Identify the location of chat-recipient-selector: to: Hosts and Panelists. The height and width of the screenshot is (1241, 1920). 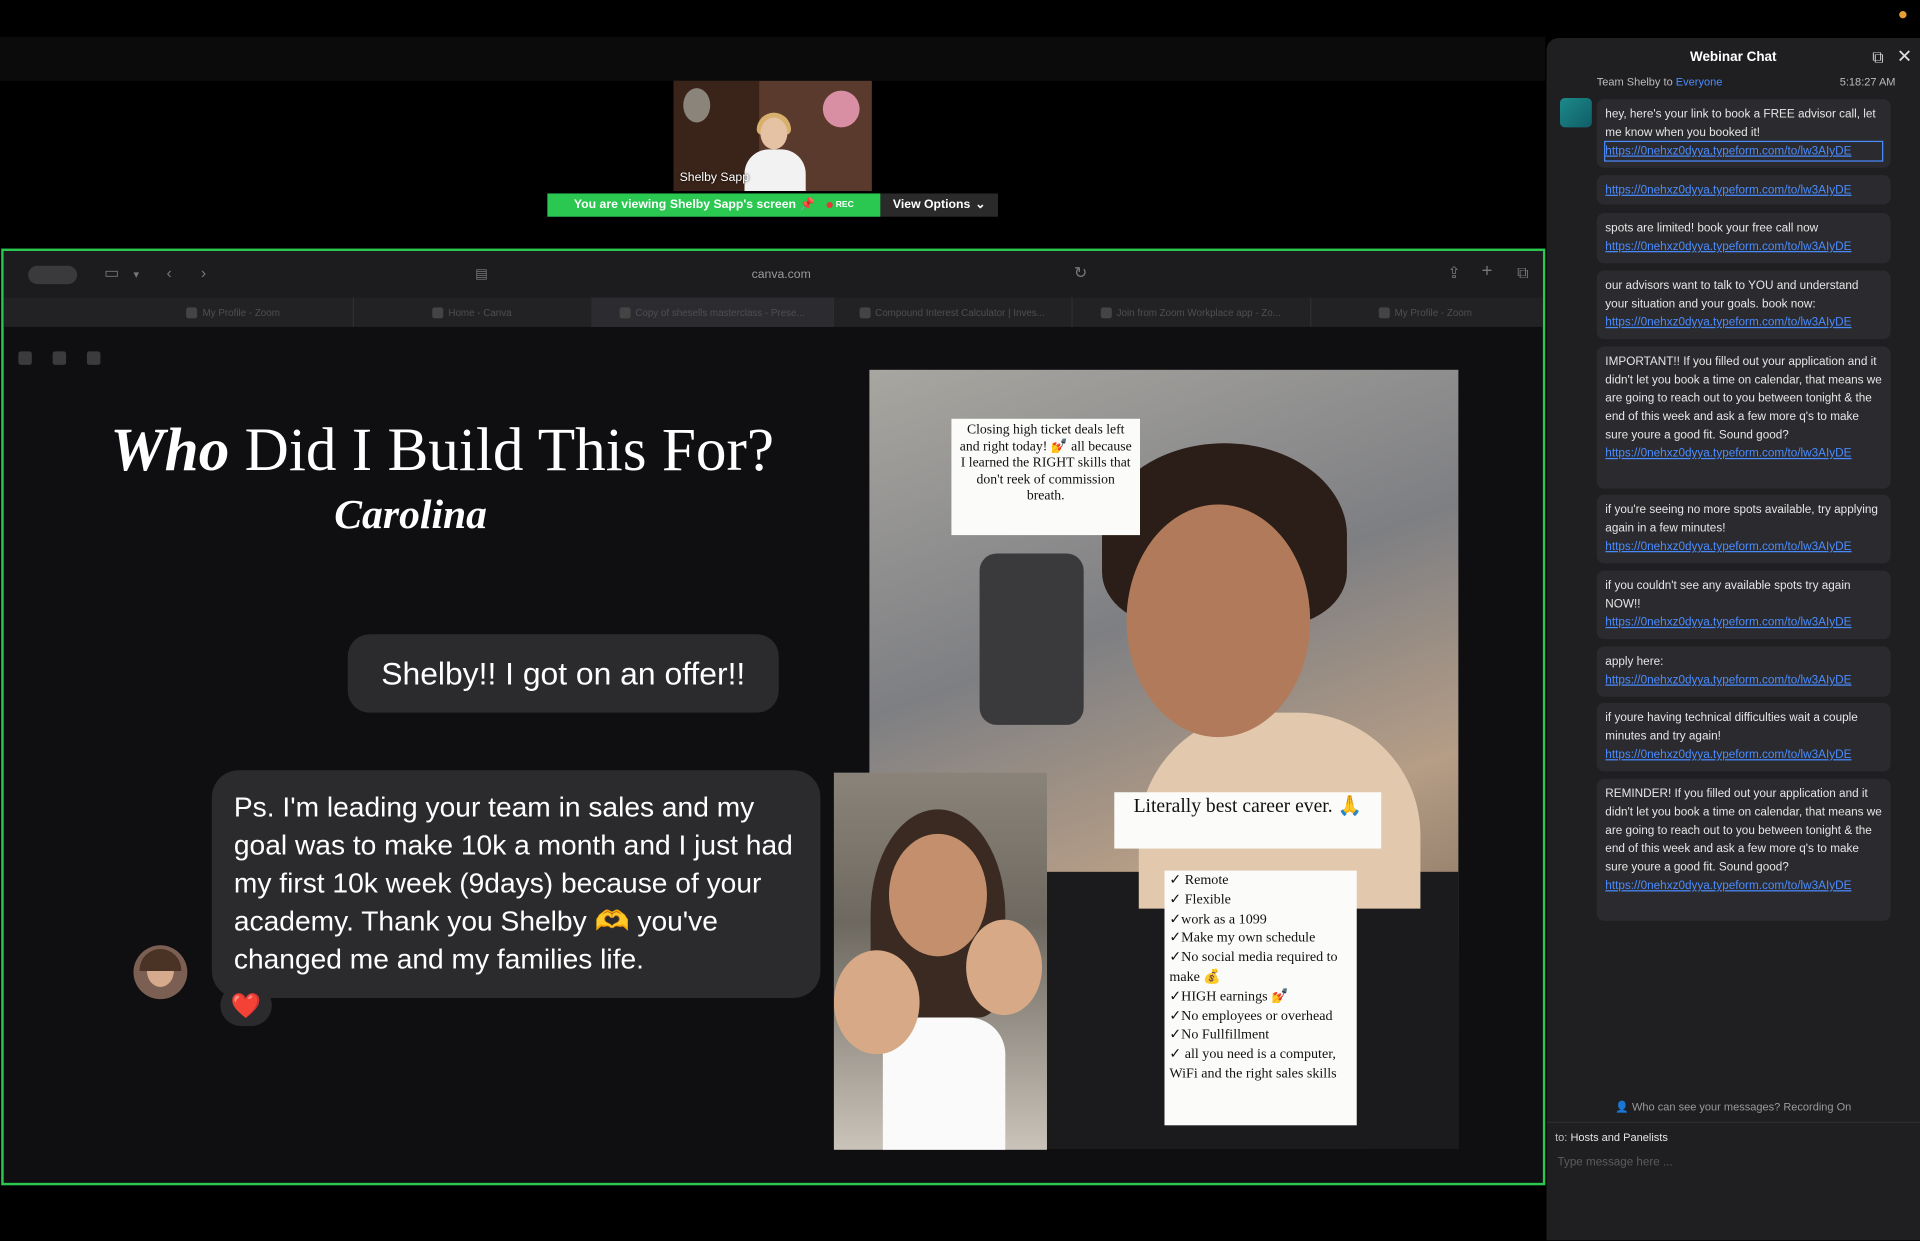
(1611, 1137).